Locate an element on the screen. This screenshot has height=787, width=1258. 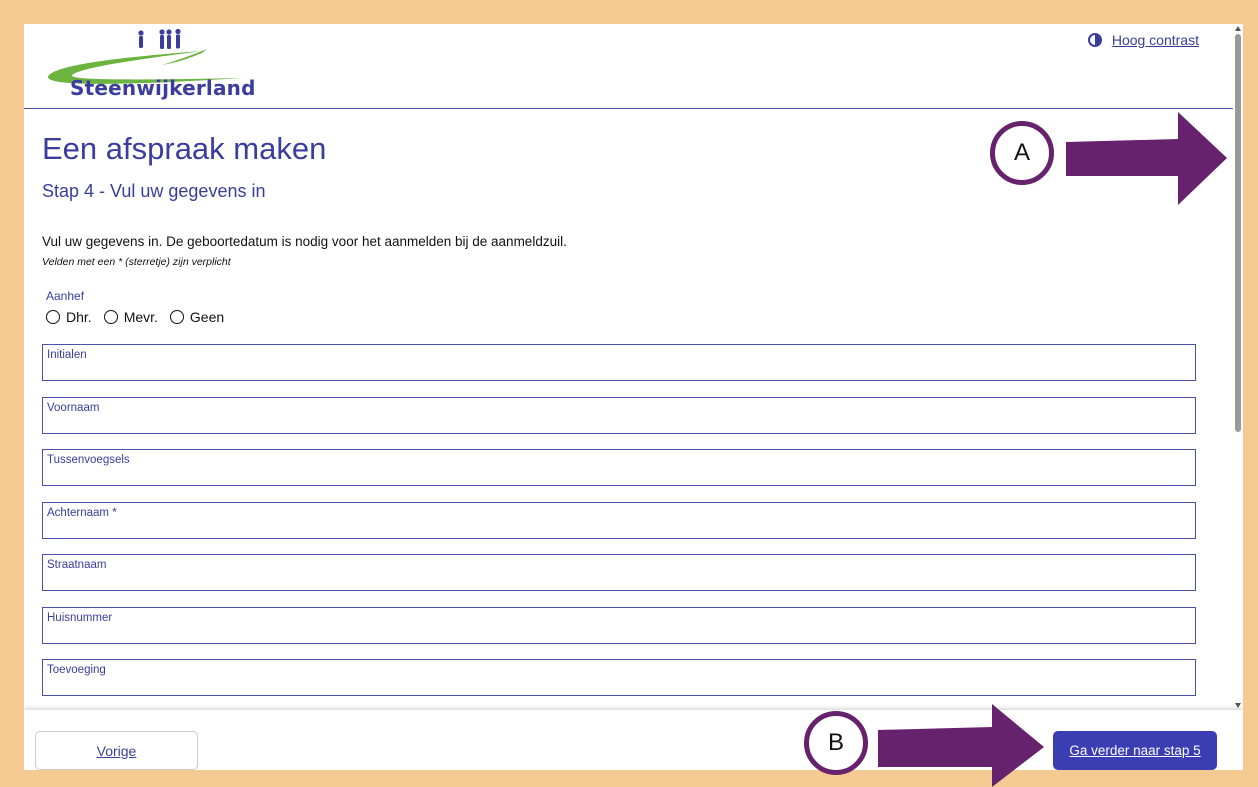
annotation-a-arrow-icon is located at coordinates (1146, 158).